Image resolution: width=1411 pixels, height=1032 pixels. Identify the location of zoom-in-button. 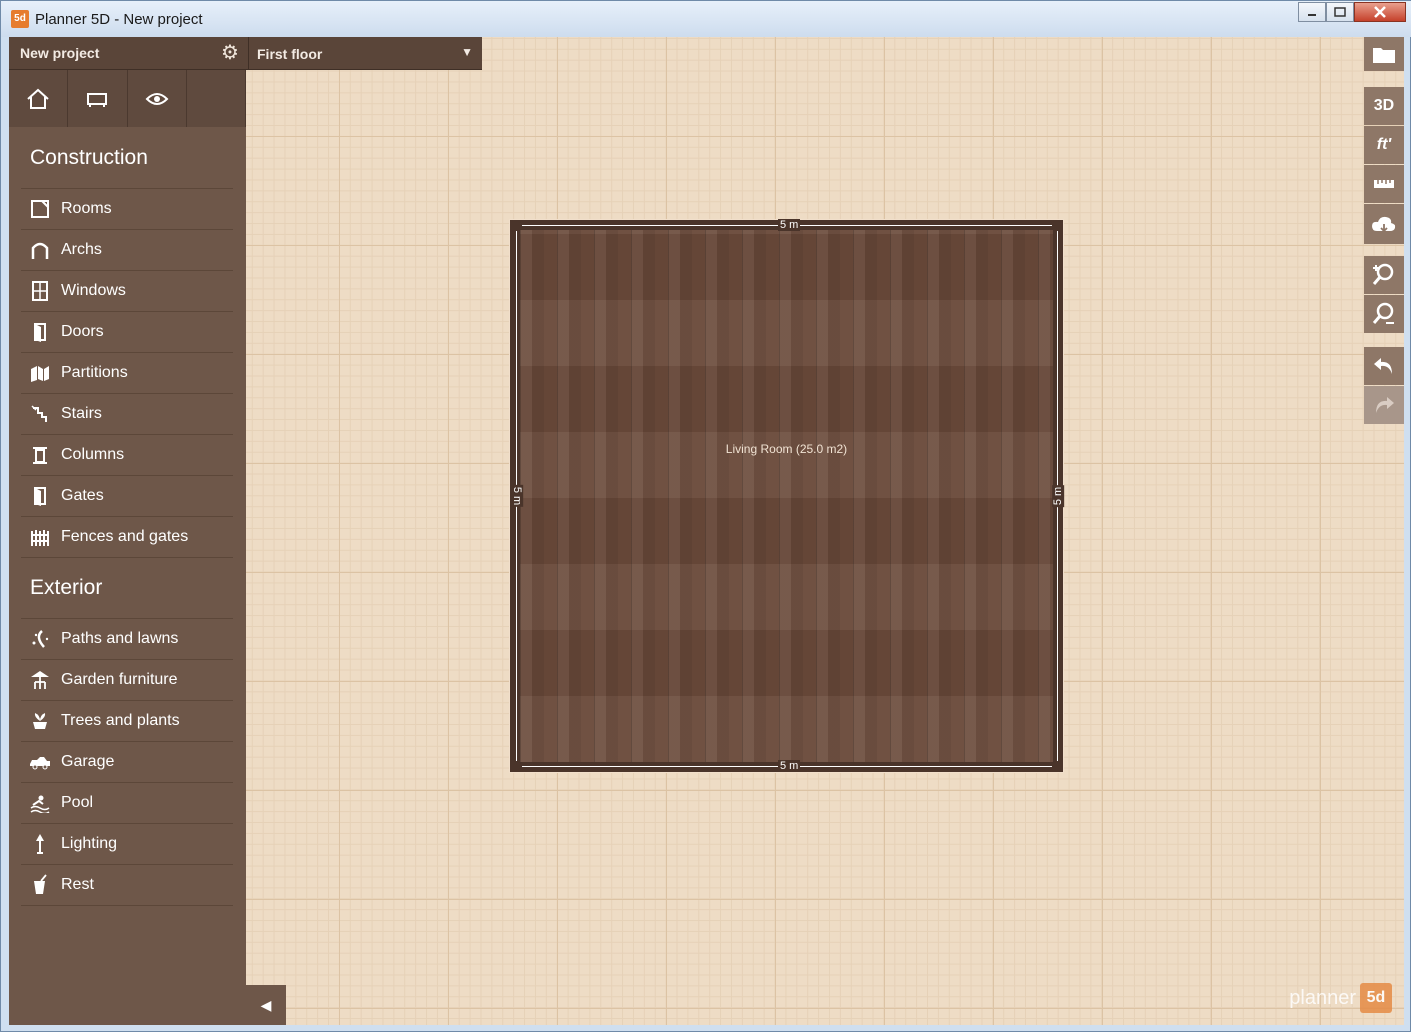
(1384, 275).